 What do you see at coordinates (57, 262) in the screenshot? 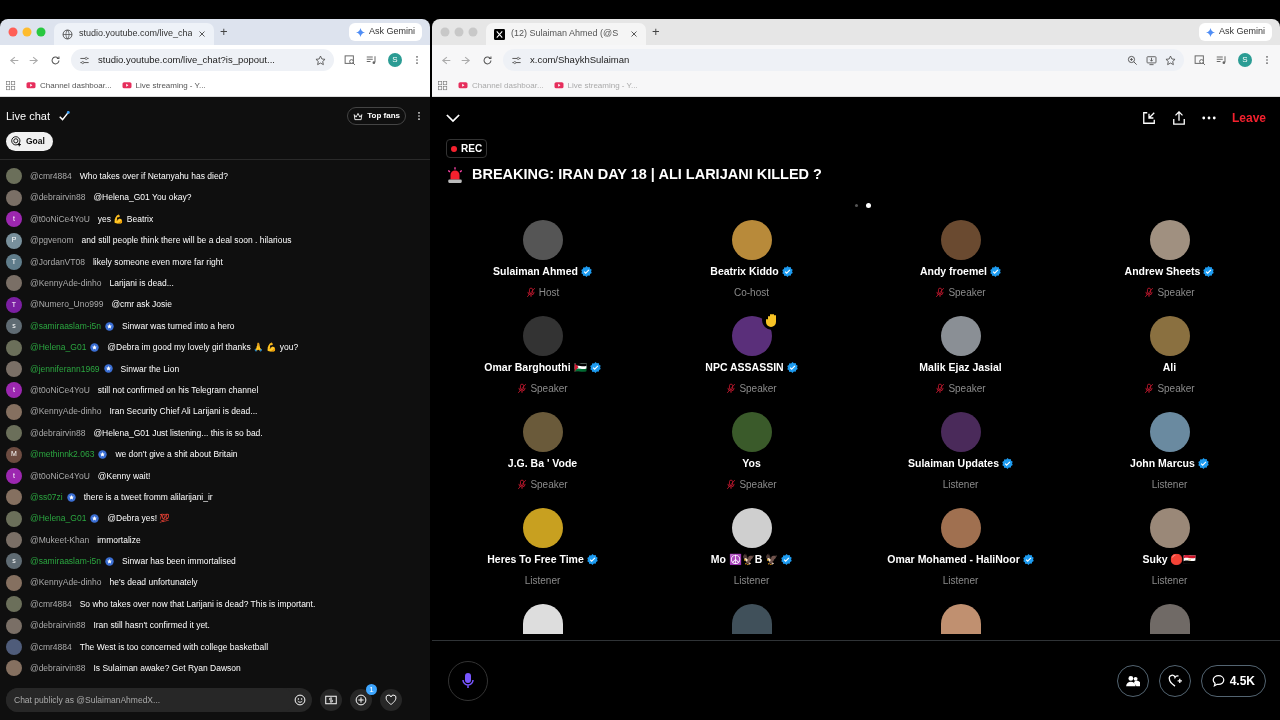
I see `chat-author: @JordanVT08` at bounding box center [57, 262].